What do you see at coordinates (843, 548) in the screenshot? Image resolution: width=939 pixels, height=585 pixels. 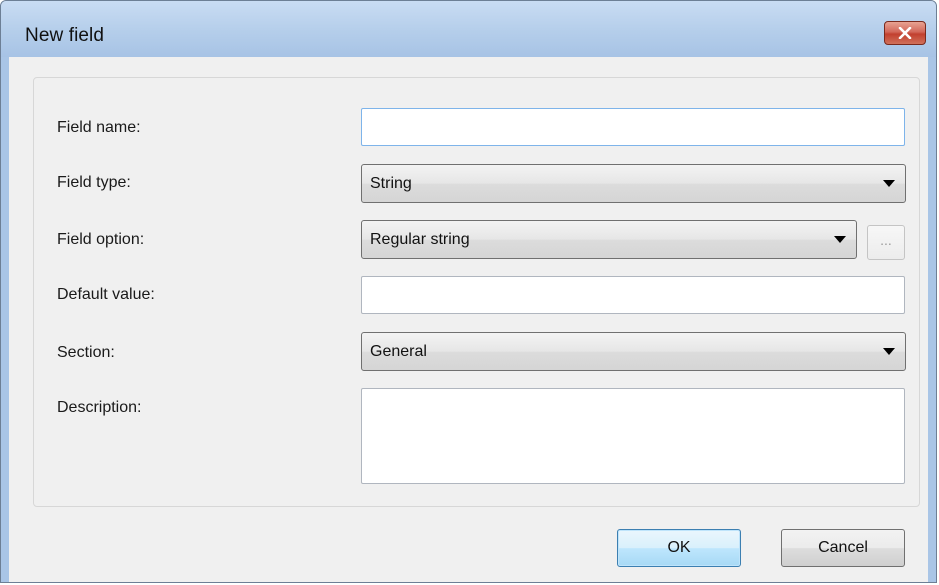 I see `cancel-button: Cancel` at bounding box center [843, 548].